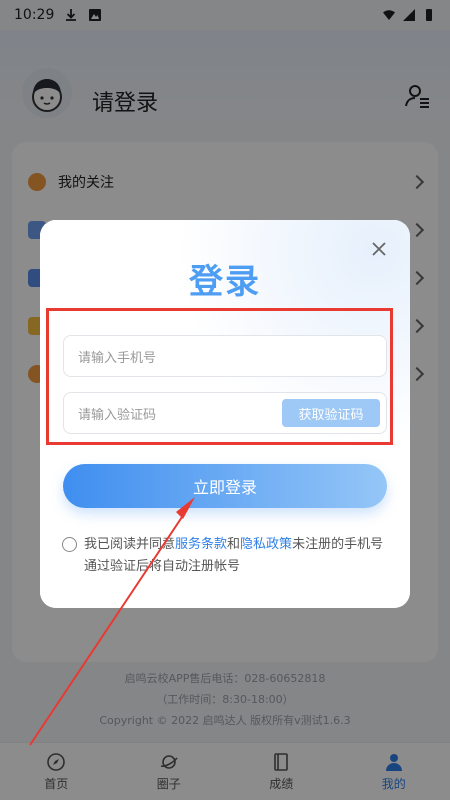 This screenshot has width=450, height=800. I want to click on agreement-row: 我已阅读并同意服务条款和隐私政策未注册的手机号通过验证后将自动注册帐号, so click(227, 556).